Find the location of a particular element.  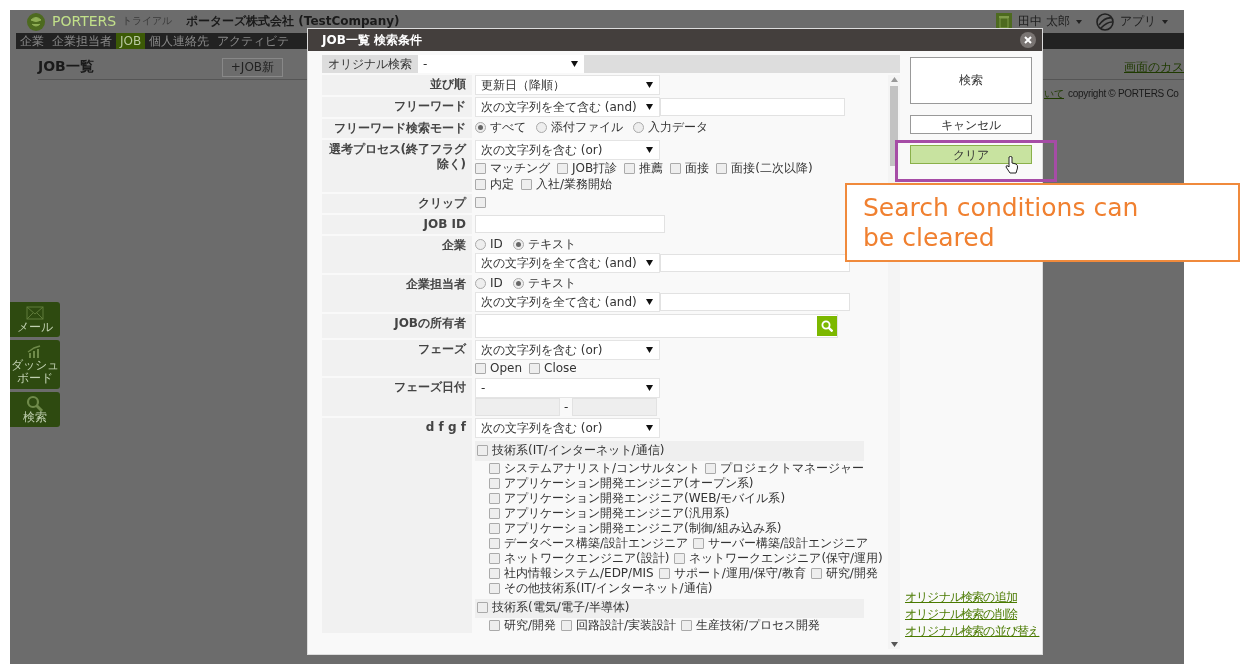

radio-label: テキスト is located at coordinates (551, 283).